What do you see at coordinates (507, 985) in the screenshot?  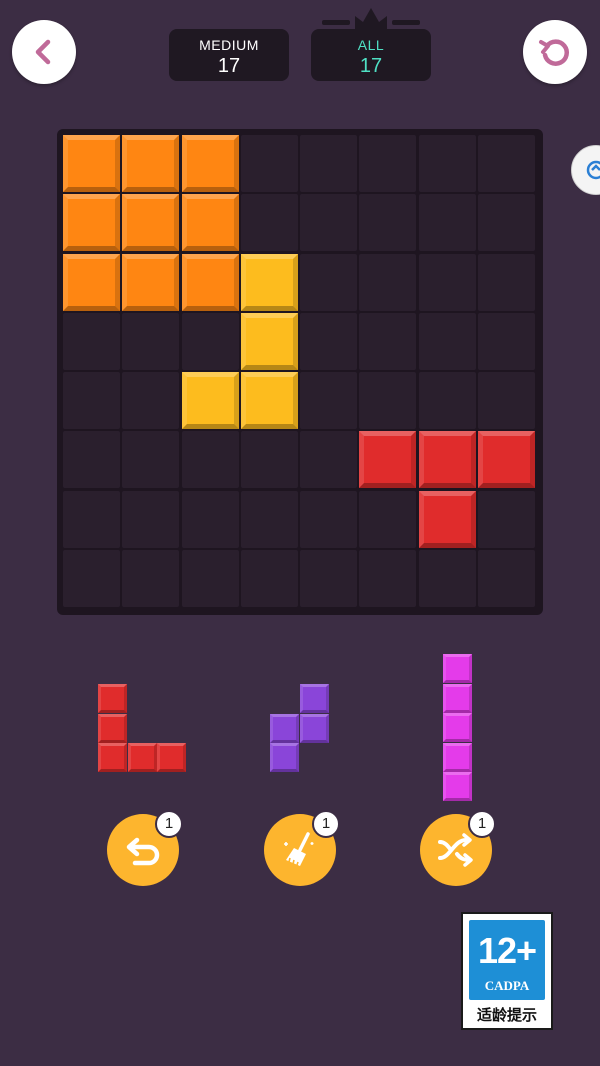 I see `age-rating-org: CADPA` at bounding box center [507, 985].